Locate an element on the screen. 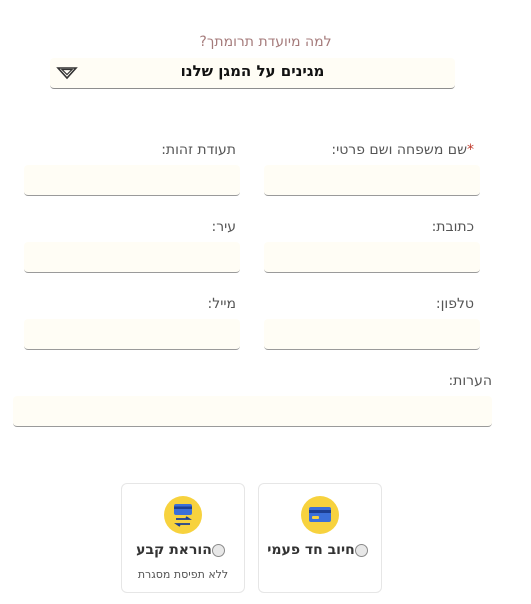 The image size is (531, 604). address-field is located at coordinates (372, 257).